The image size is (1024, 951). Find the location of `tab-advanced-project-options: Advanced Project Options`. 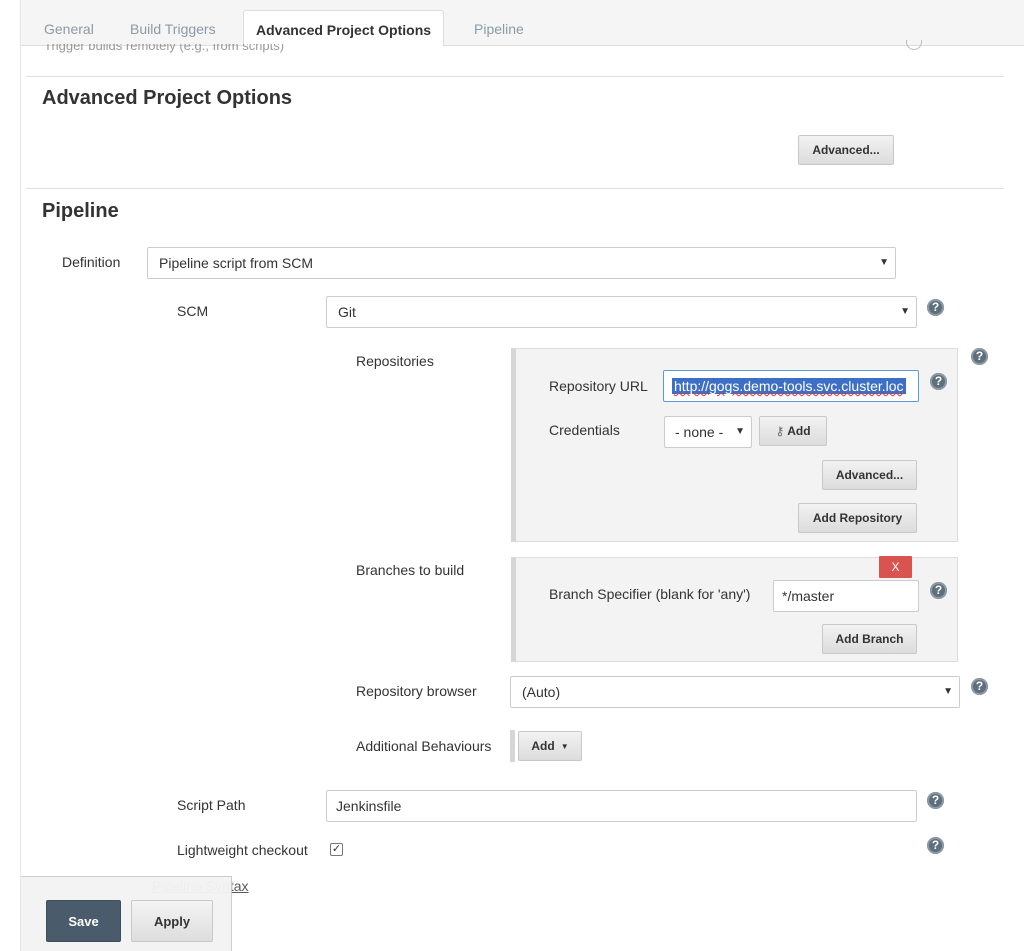

tab-advanced-project-options: Advanced Project Options is located at coordinates (344, 28).